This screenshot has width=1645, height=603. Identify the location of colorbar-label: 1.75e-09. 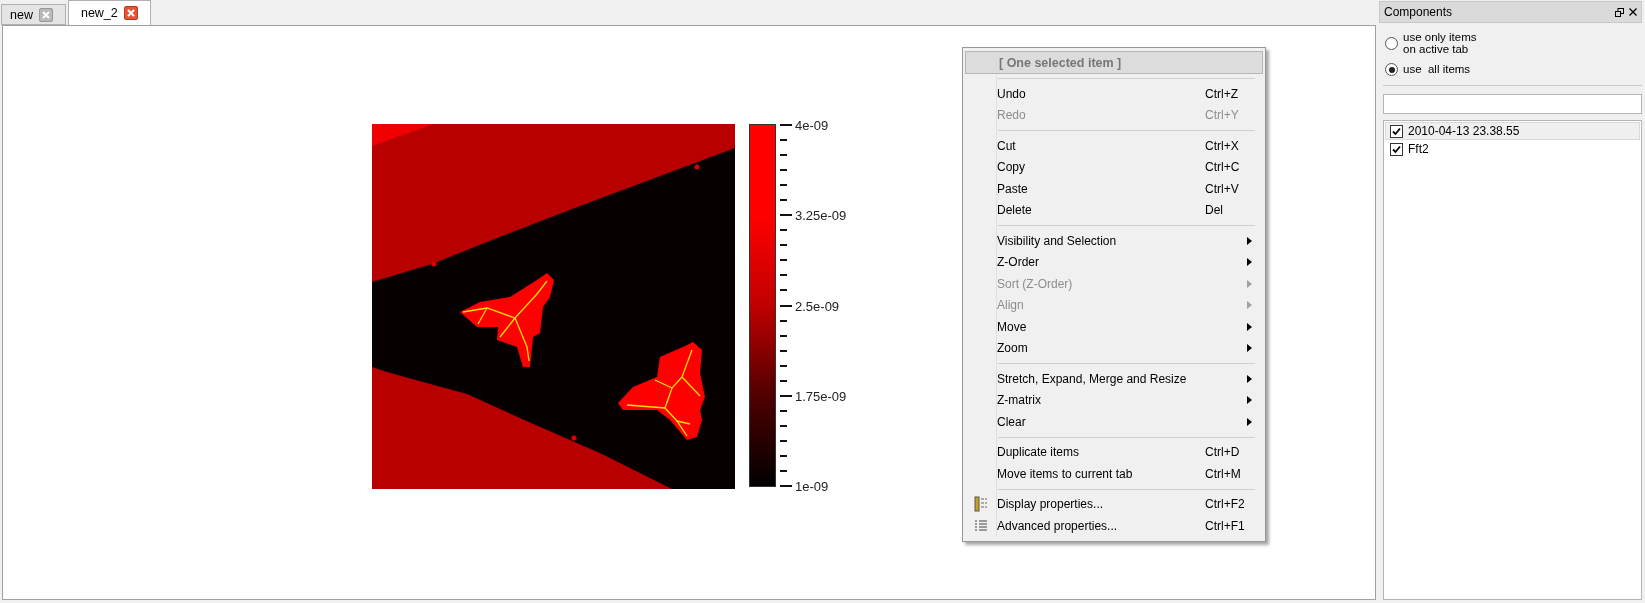
(821, 396).